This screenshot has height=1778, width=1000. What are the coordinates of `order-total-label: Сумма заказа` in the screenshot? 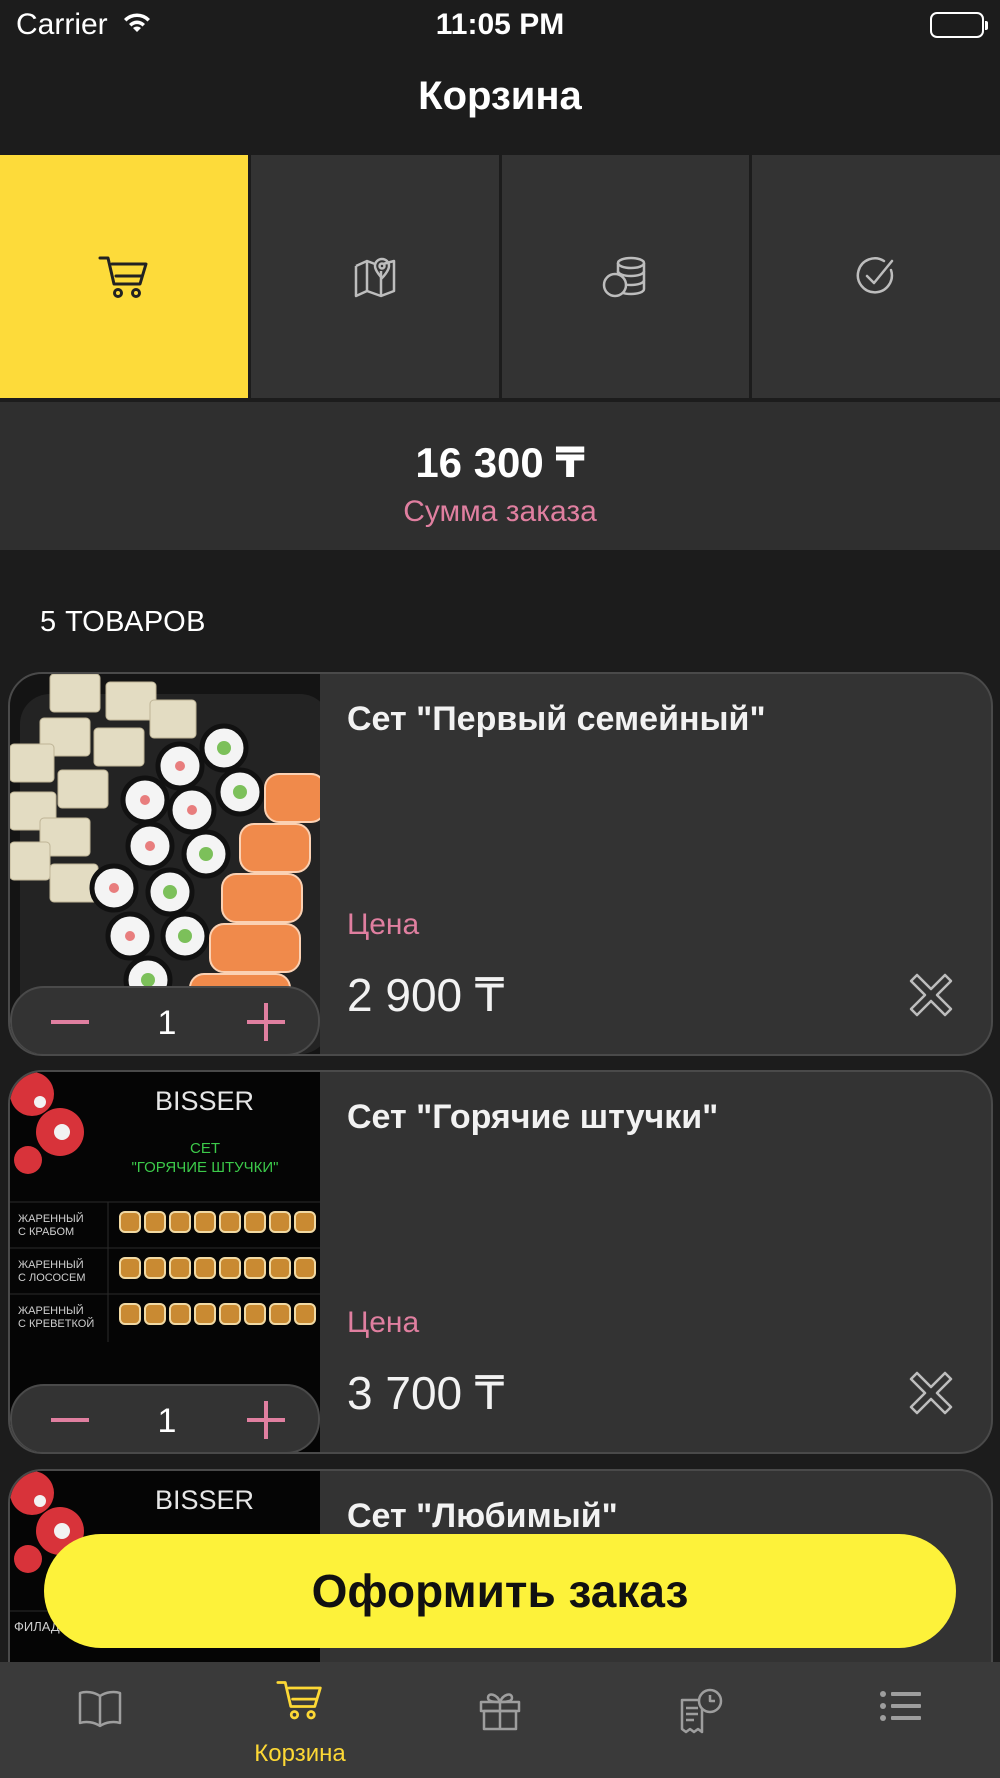 It's located at (500, 511).